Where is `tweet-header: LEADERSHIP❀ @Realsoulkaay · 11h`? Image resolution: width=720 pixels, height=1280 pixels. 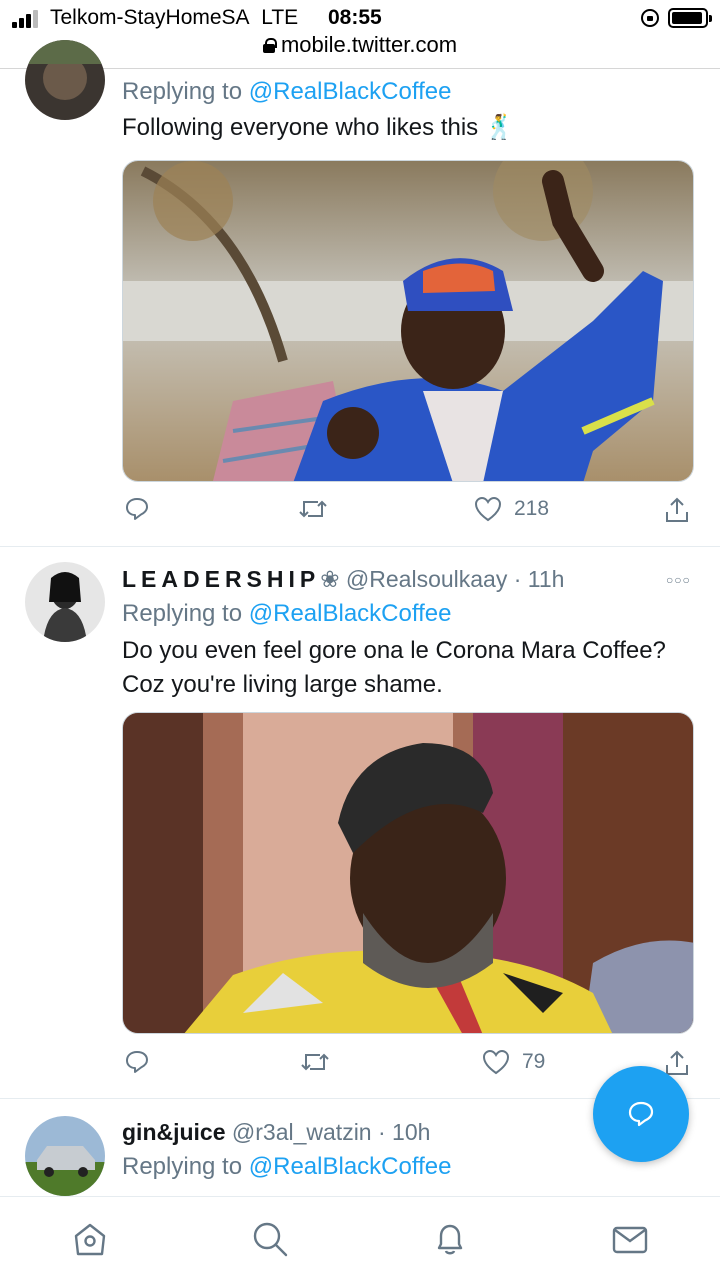
tweet-header: LEADERSHIP❀ @Realsoulkaay · 11h is located at coordinates (343, 579).